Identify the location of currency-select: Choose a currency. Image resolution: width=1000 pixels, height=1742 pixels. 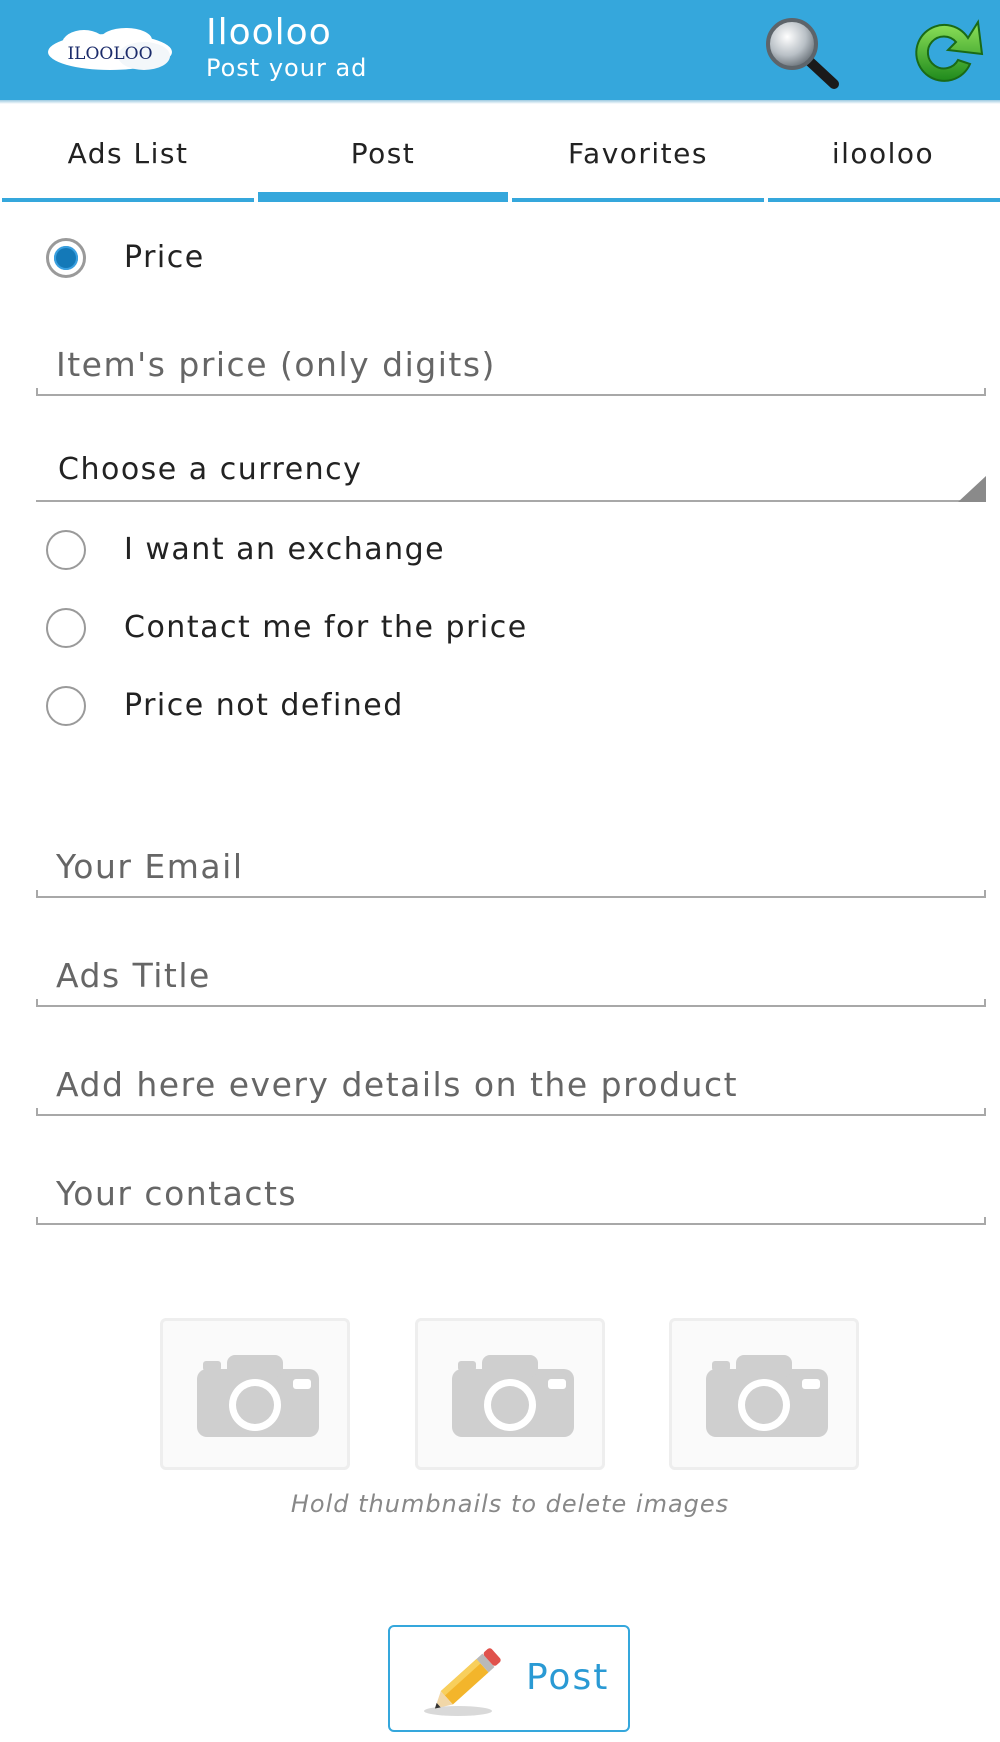
(511, 466).